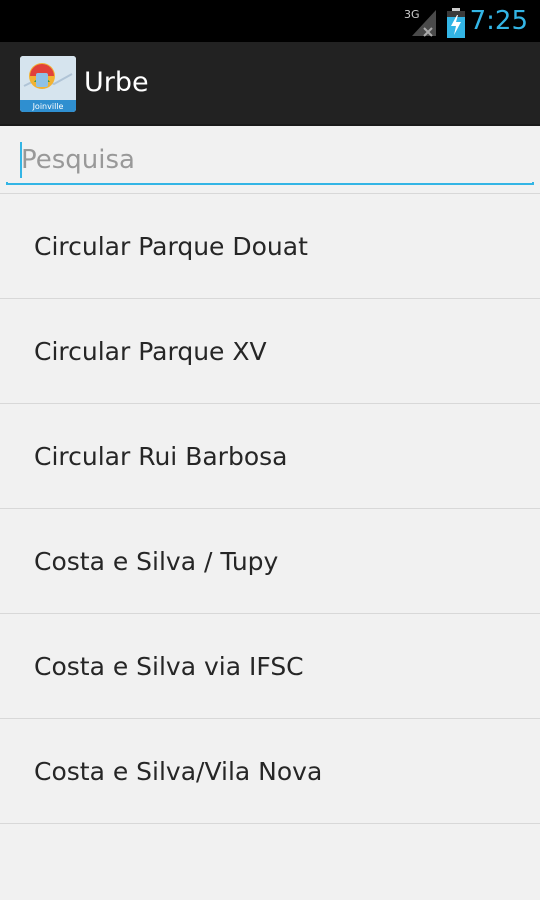  I want to click on route-name: Costa e Silva / Tupy, so click(156, 561).